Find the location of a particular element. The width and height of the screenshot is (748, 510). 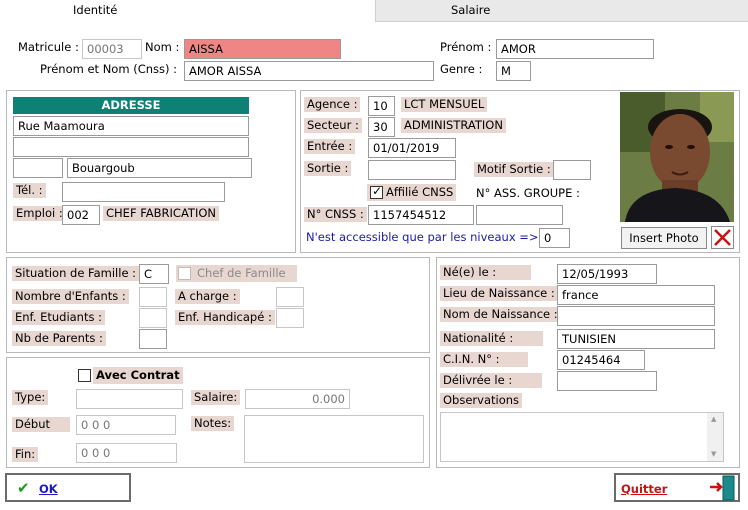

fin-label: Fin: is located at coordinates (25, 454).